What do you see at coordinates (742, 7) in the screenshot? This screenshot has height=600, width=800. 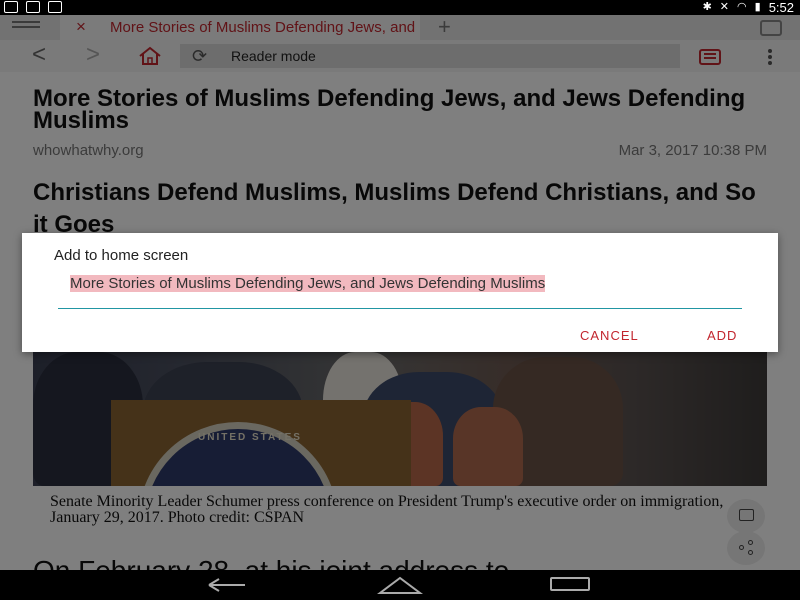 I see `wifi-icon: ◠` at bounding box center [742, 7].